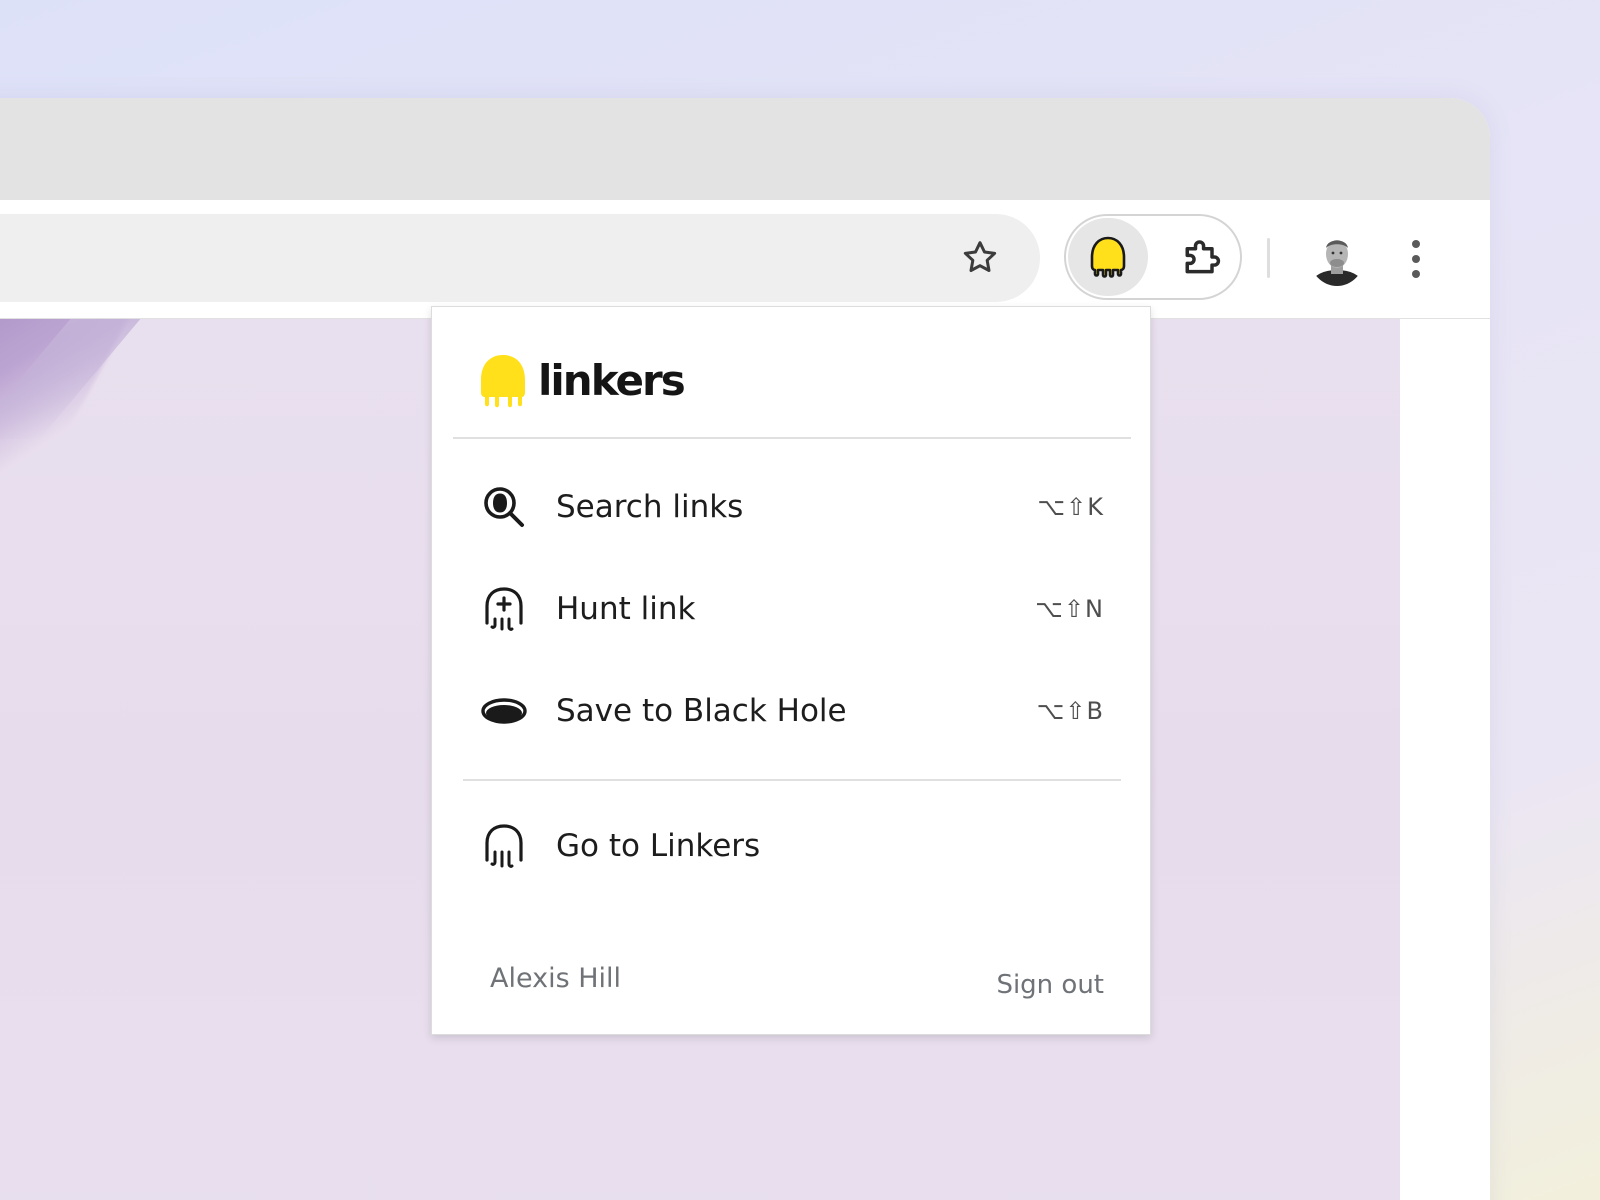  I want to click on menu-item-hunt-link: Hunt link ⌥⇧N, so click(792, 609).